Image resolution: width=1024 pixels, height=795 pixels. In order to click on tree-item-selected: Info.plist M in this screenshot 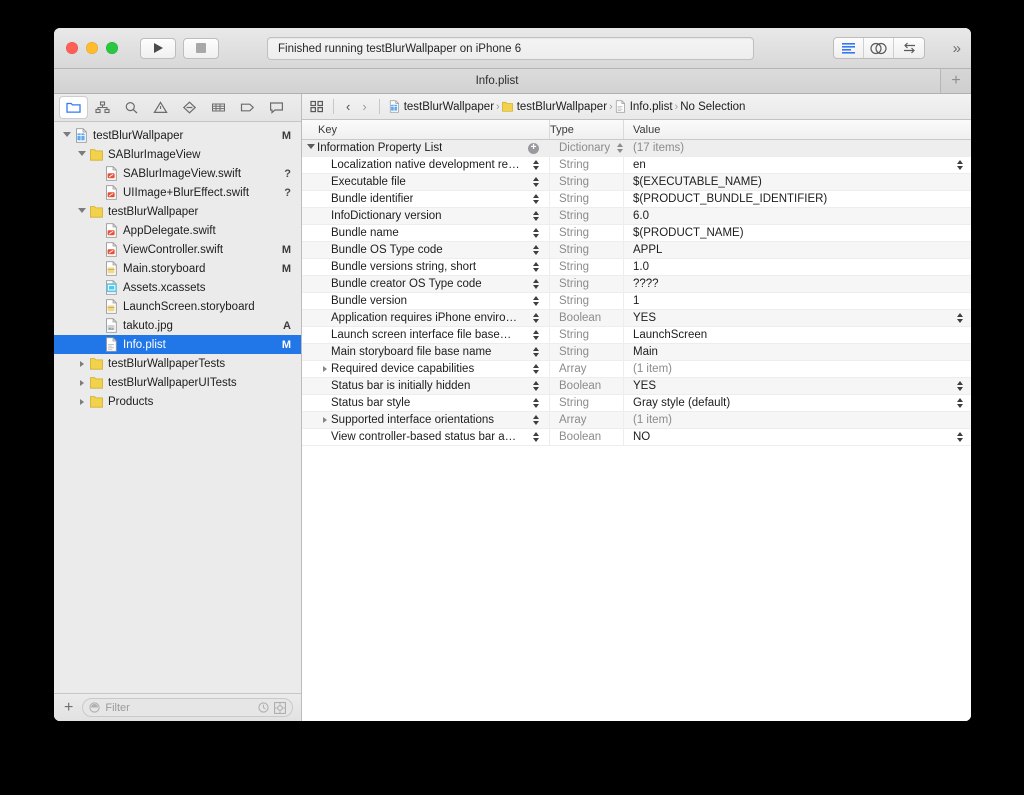, I will do `click(177, 344)`.